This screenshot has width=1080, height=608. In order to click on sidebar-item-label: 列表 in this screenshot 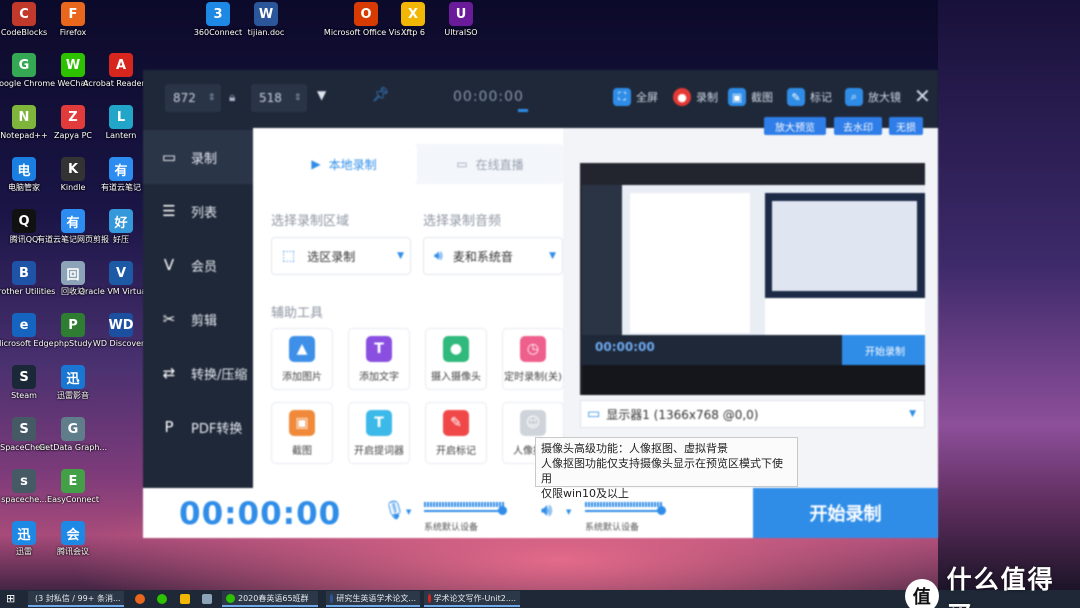, I will do `click(204, 213)`.